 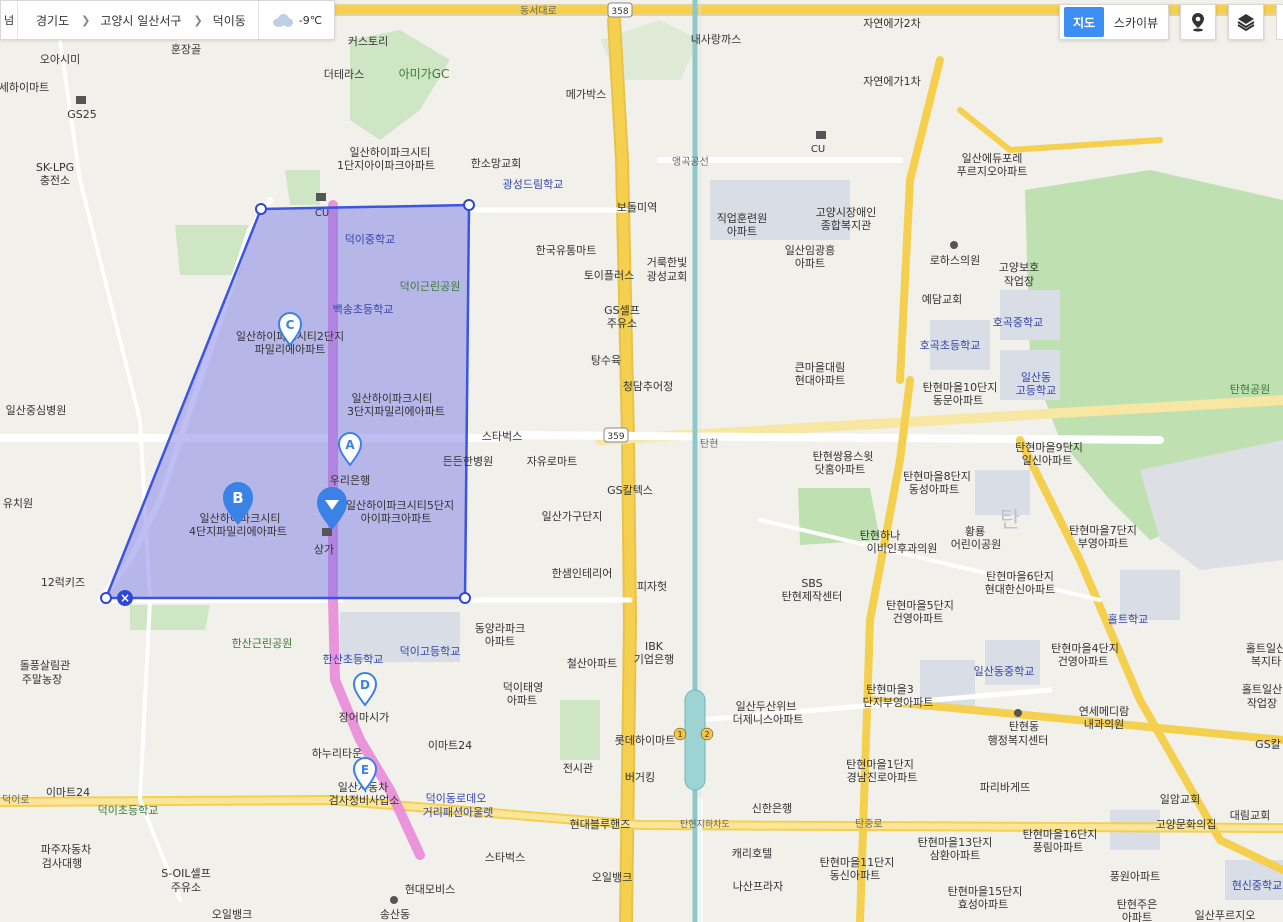 What do you see at coordinates (578, 768) in the screenshot?
I see `poi-label: 전시관` at bounding box center [578, 768].